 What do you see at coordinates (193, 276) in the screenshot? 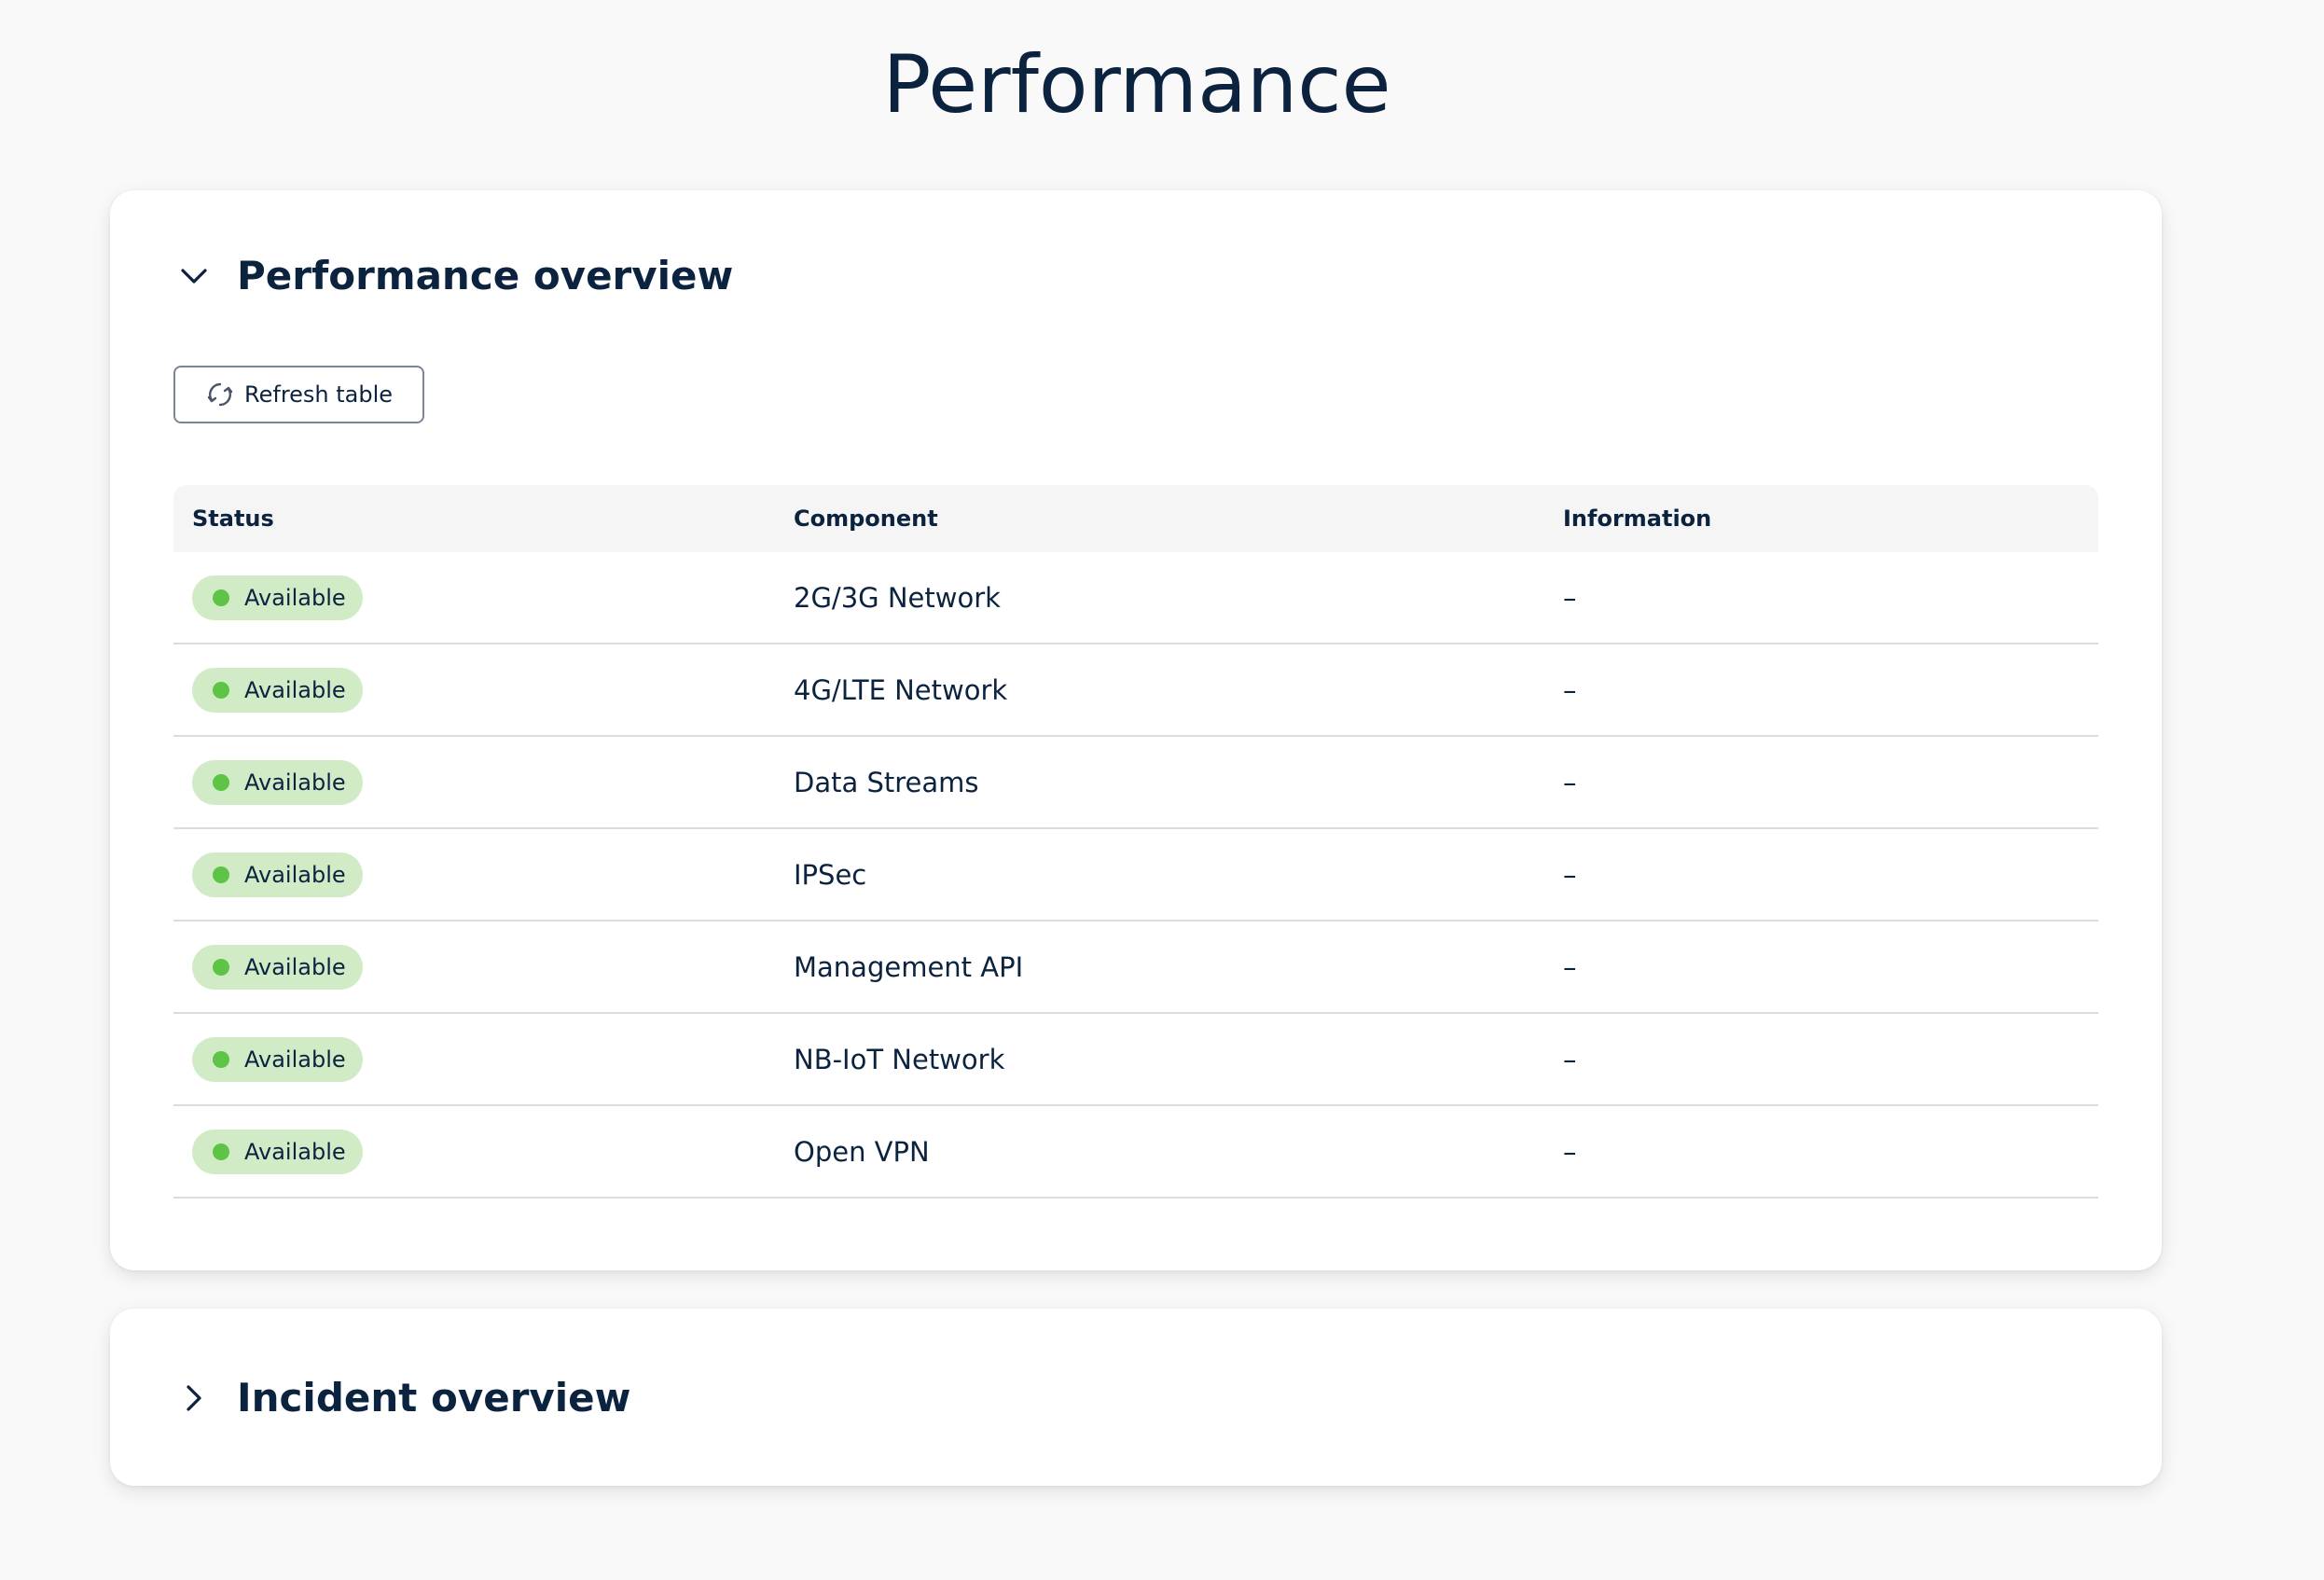
I see `chevron-down-icon` at bounding box center [193, 276].